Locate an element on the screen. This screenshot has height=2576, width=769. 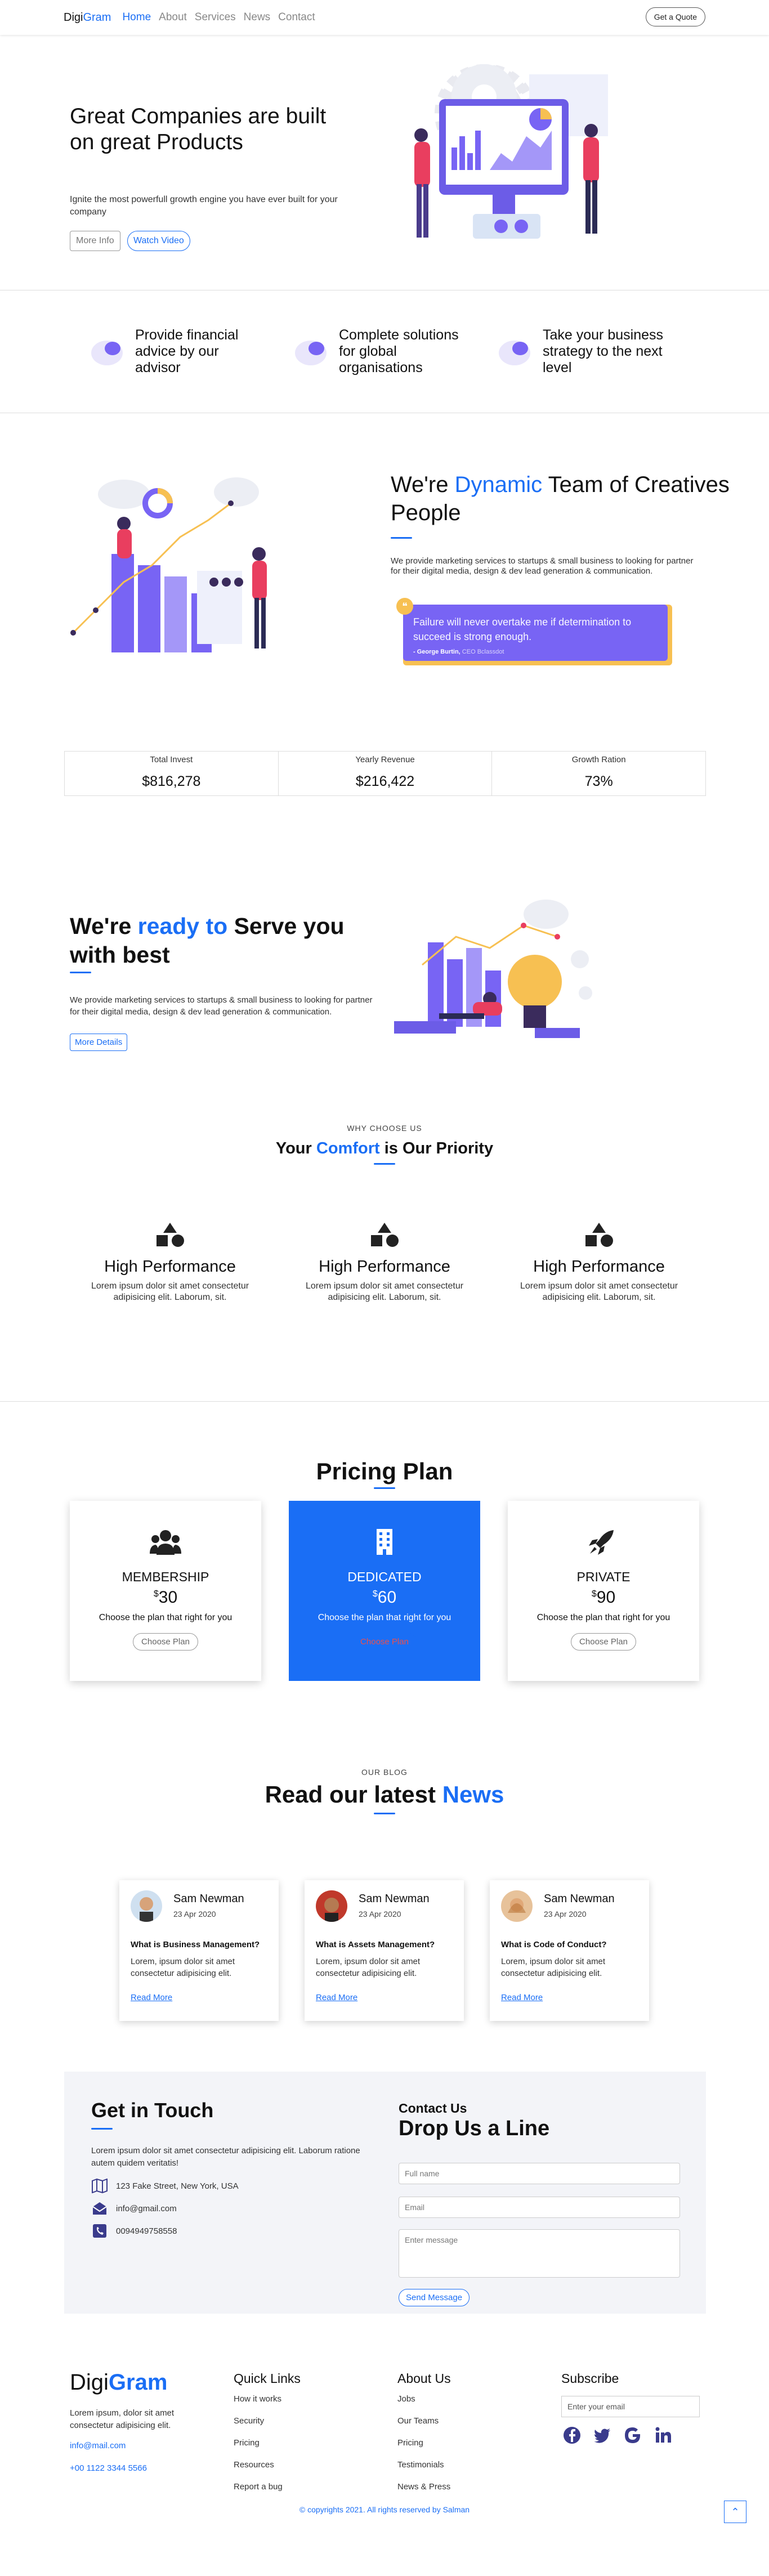
message-textarea: Enter message is located at coordinates (539, 2253).